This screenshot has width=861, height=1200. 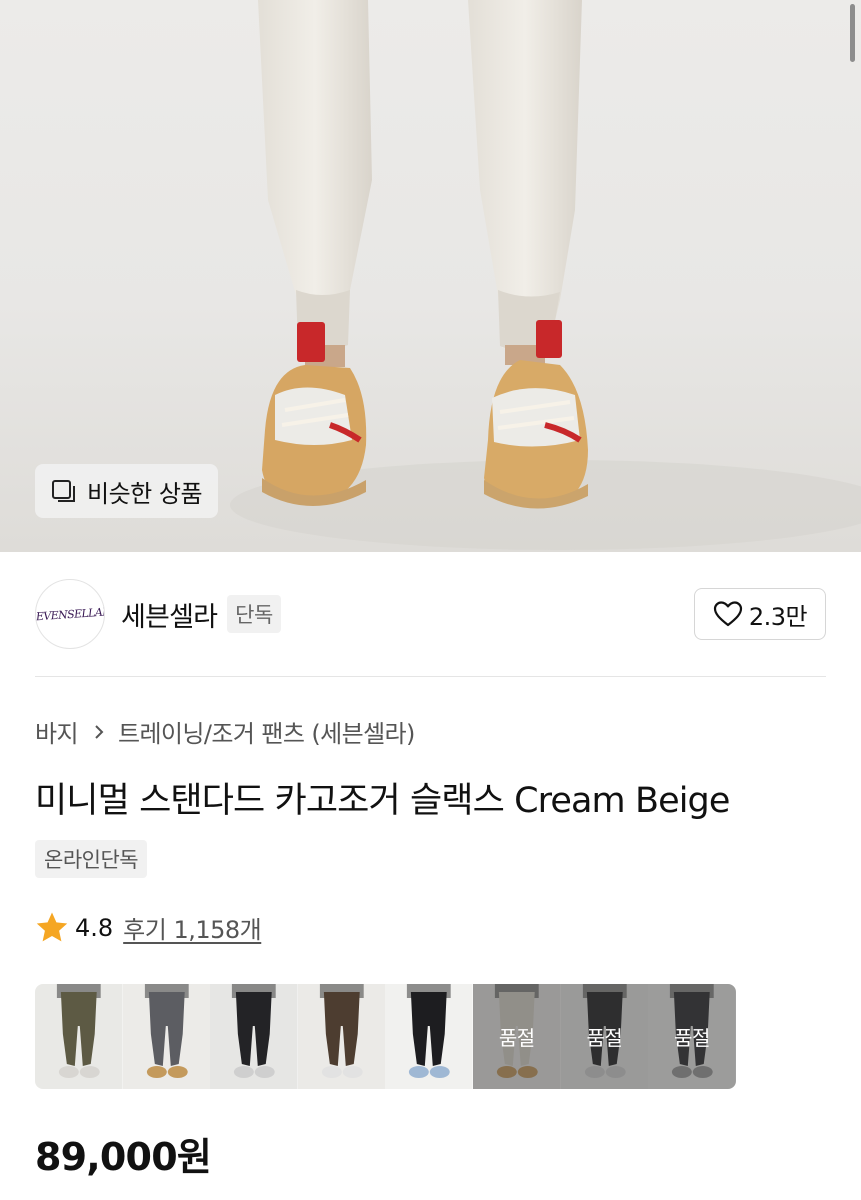 I want to click on scrollbar, so click(x=852, y=33).